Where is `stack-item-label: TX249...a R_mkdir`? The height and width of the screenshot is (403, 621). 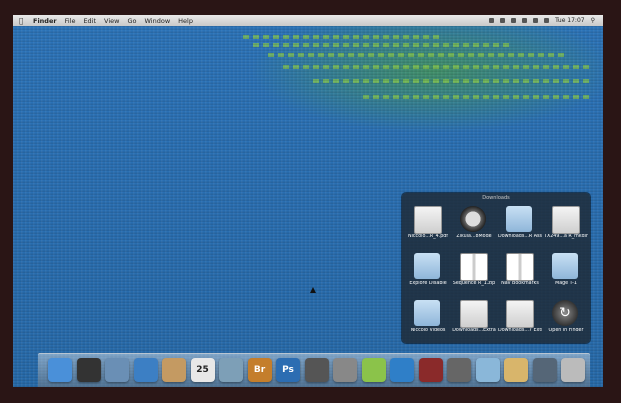
stack-item-label: TX249...a R_mkdir is located at coordinates (566, 236).